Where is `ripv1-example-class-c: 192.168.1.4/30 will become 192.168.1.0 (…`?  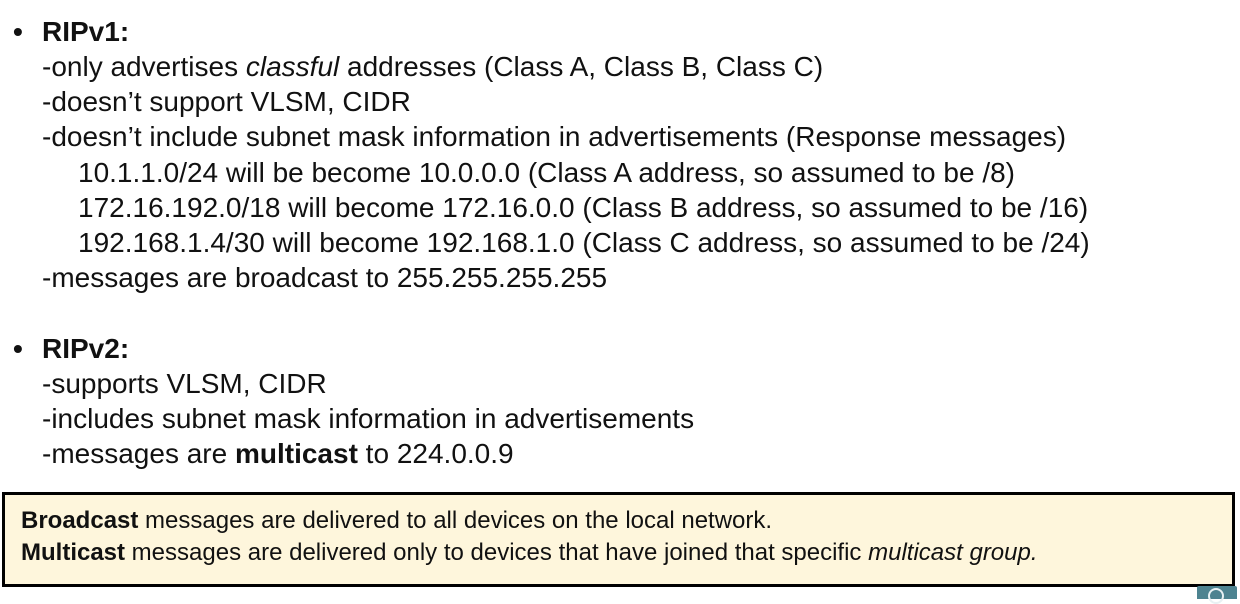 ripv1-example-class-c: 192.168.1.4/30 will become 192.168.1.0 (… is located at coordinates (584, 242).